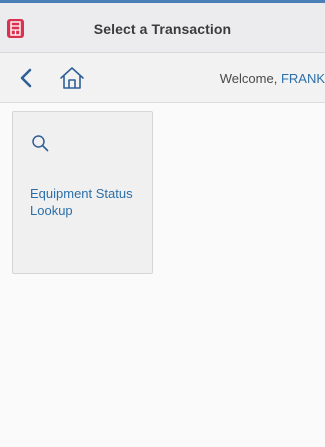 This screenshot has height=447, width=325. I want to click on home-icon, so click(72, 78).